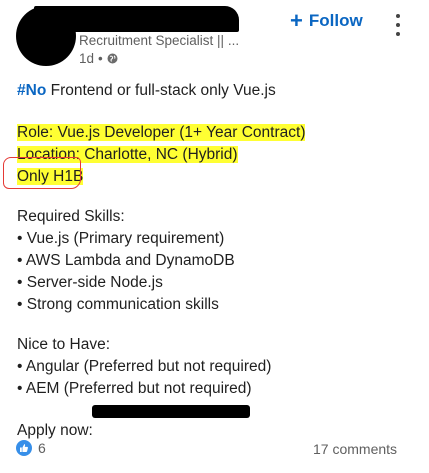  I want to click on list-item: • Strong communication skills, so click(118, 304).